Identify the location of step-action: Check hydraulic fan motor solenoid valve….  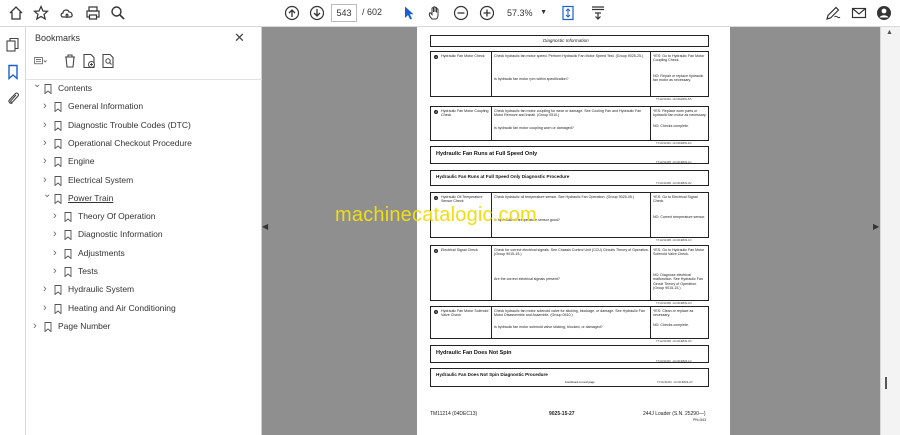
(569, 313).